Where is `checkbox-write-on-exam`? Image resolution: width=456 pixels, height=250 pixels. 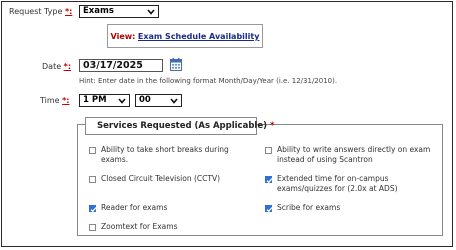 checkbox-write-on-exam is located at coordinates (268, 150).